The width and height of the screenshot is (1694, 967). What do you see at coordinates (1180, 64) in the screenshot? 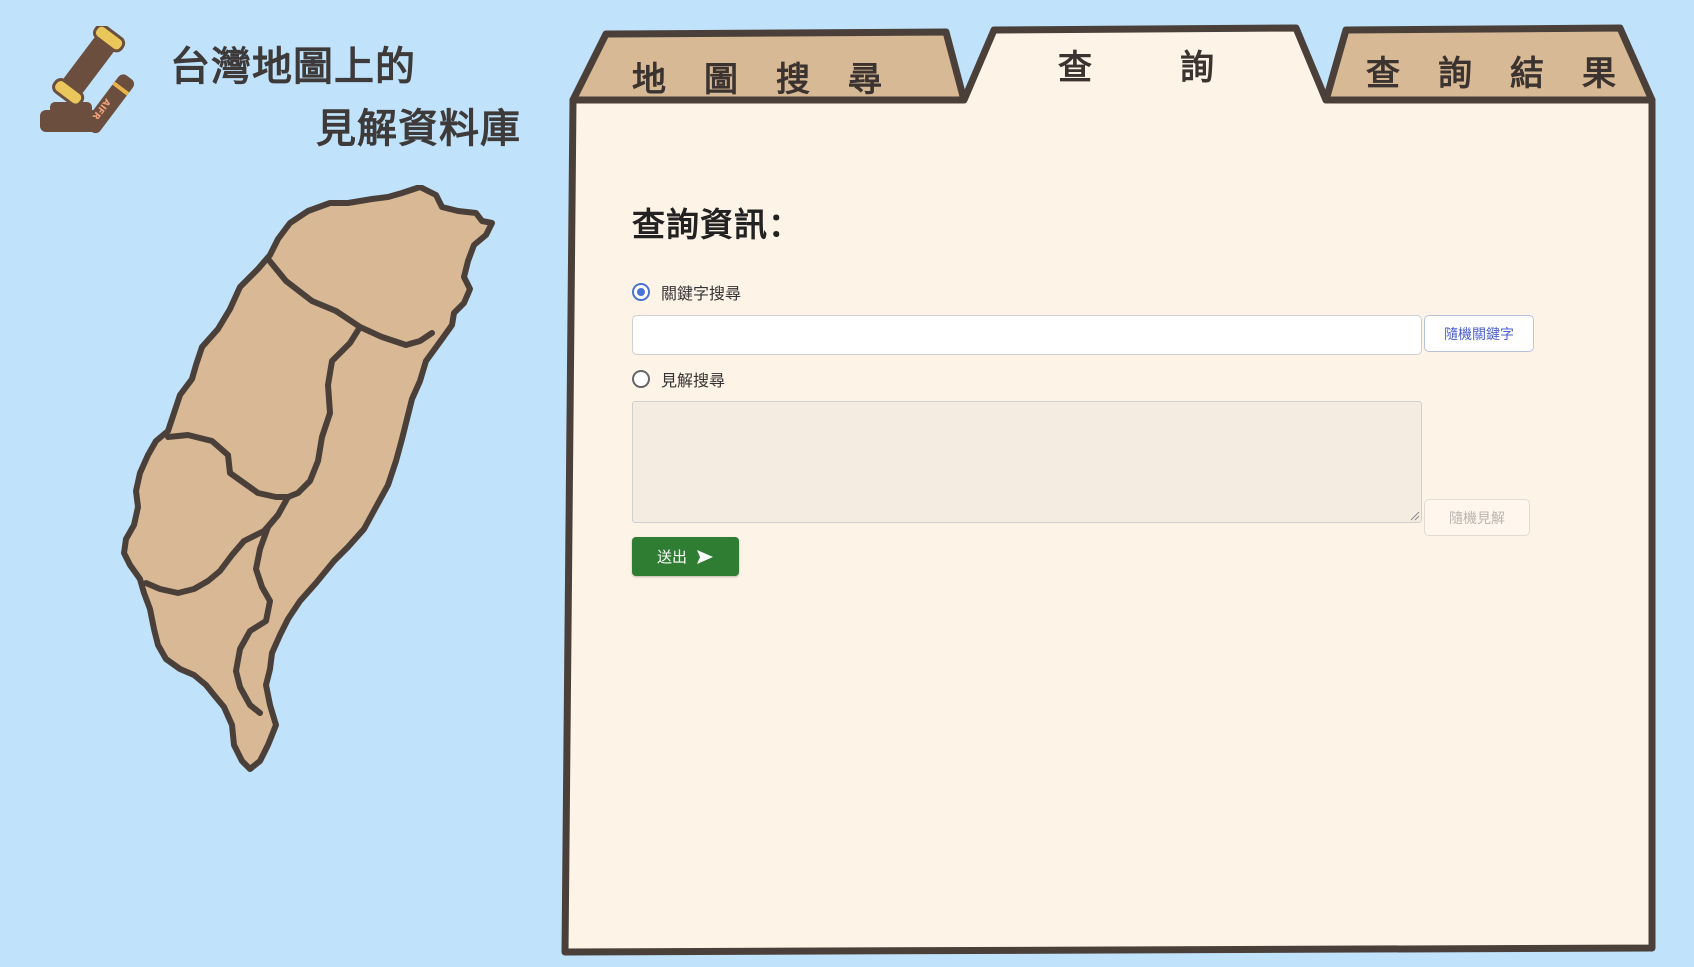
I see `tab-query: 查詢` at bounding box center [1180, 64].